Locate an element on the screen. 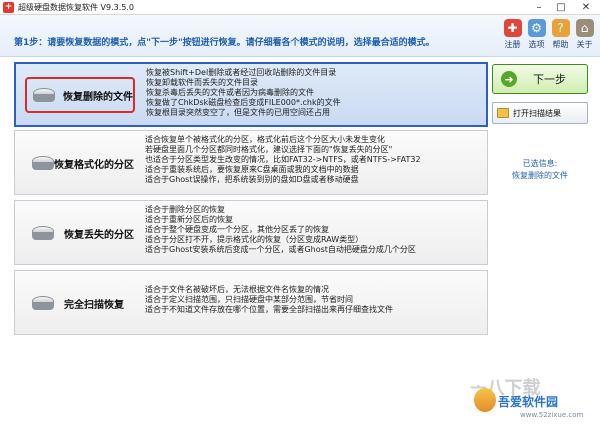 The width and height of the screenshot is (600, 426). next-step-label: 下一步 is located at coordinates (549, 79).